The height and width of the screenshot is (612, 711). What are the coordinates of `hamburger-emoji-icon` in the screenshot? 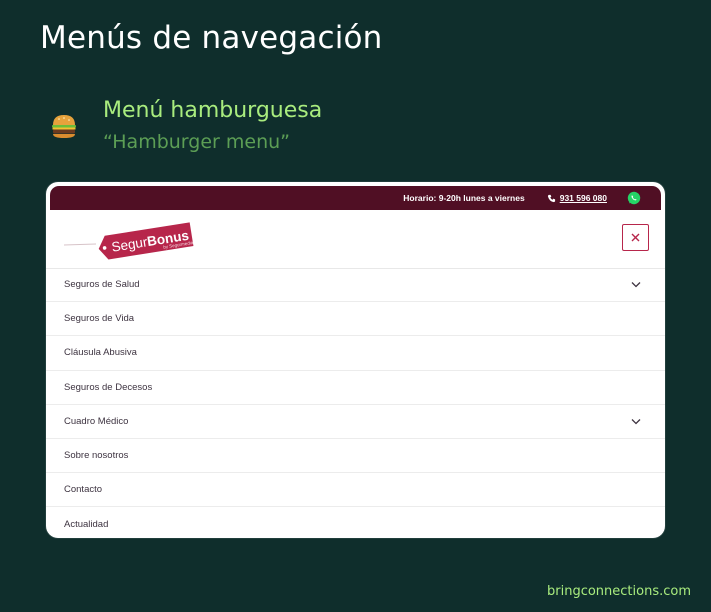 It's located at (64, 126).